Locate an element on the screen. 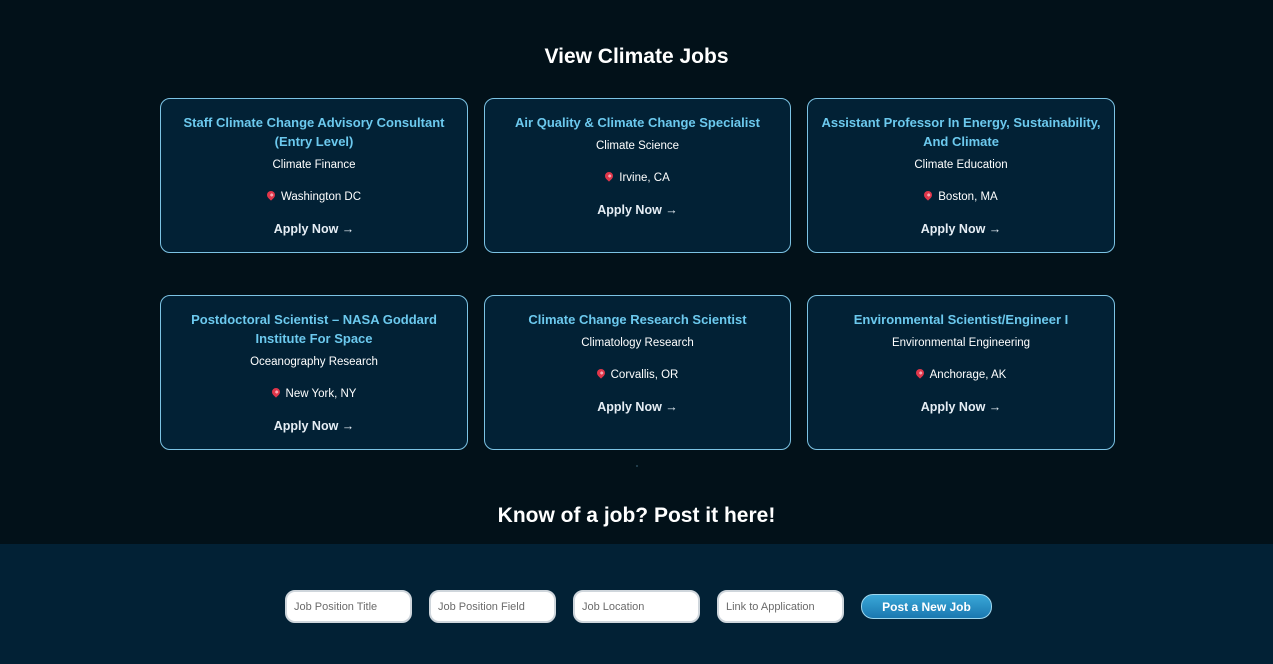 The height and width of the screenshot is (664, 1273). job-location: Irvine, CA is located at coordinates (637, 177).